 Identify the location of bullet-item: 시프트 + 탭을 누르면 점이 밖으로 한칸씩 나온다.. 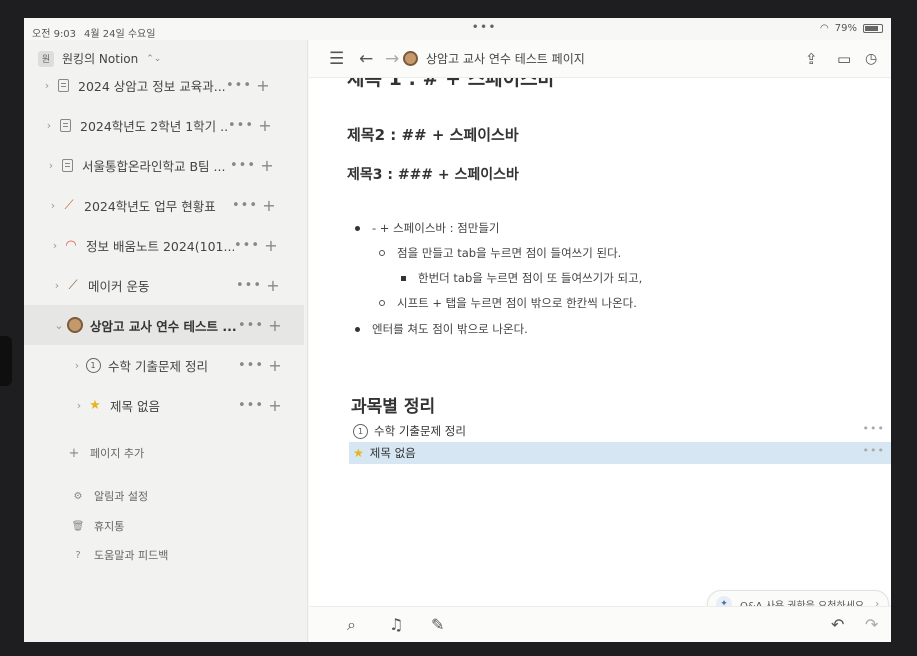
(508, 303).